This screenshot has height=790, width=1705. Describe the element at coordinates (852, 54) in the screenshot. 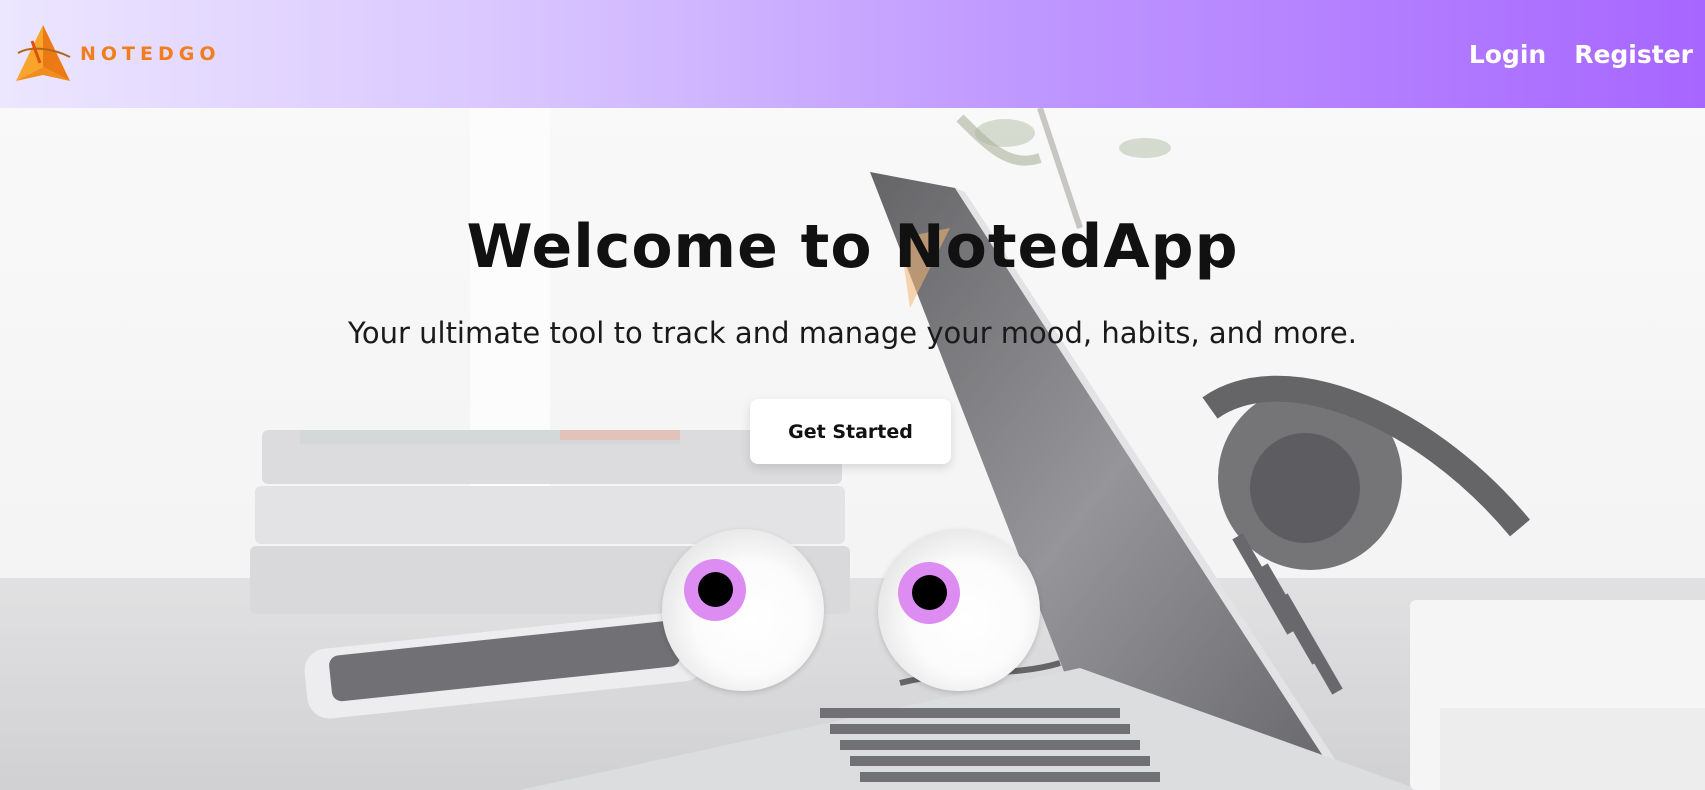

I see `top-header: NOTEDGO Login Register` at that location.